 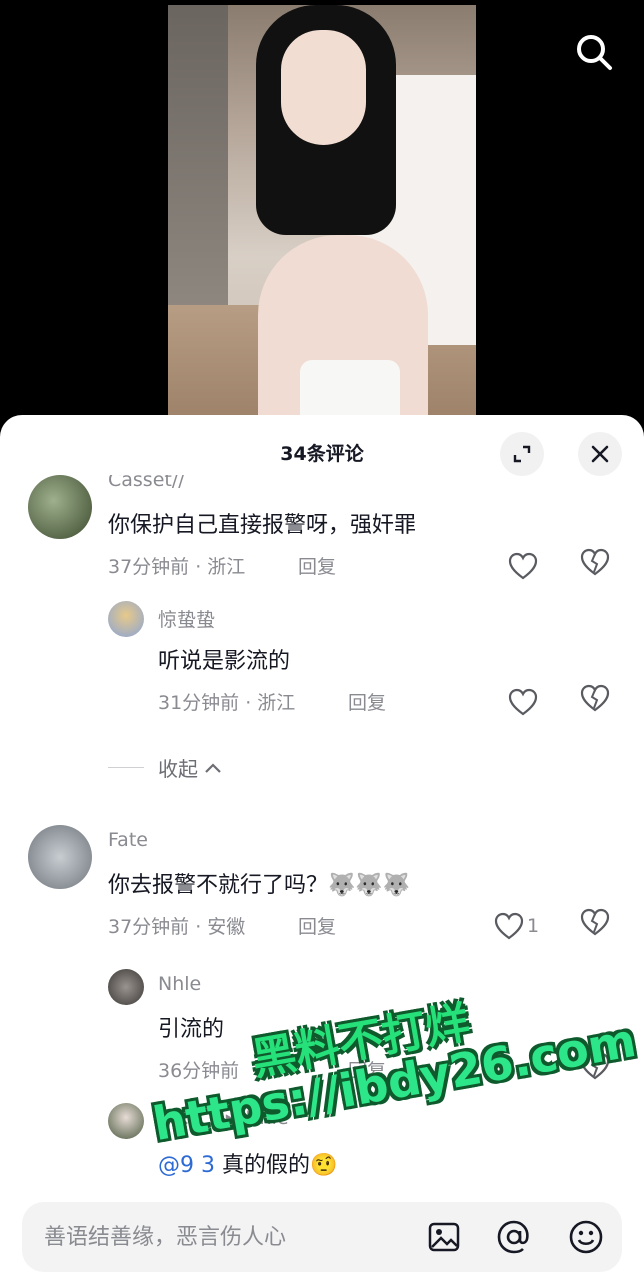 What do you see at coordinates (324, 1165) in the screenshot?
I see `emoji: 🤨` at bounding box center [324, 1165].